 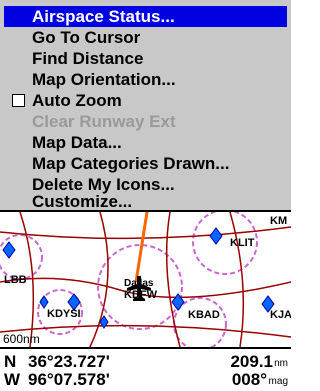 I want to click on map-scale-label: 600nm, so click(x=21, y=339).